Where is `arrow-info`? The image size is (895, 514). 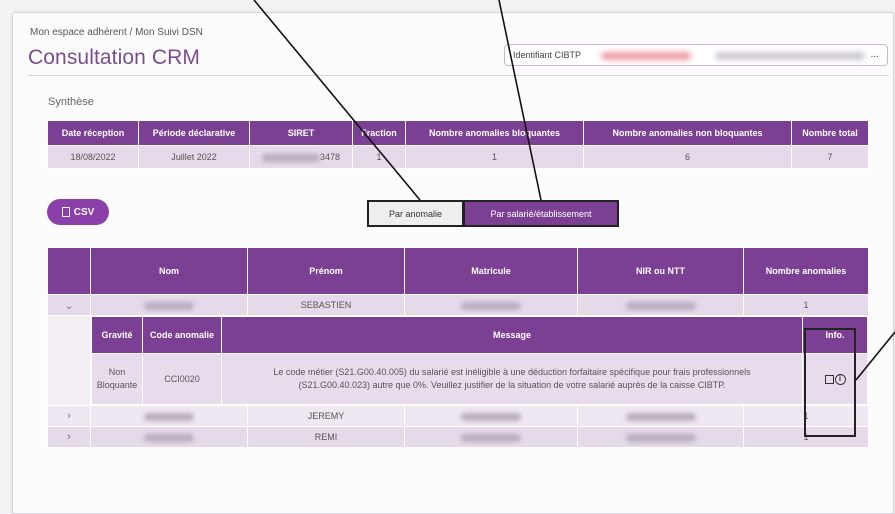
arrow-info is located at coordinates (875, 356).